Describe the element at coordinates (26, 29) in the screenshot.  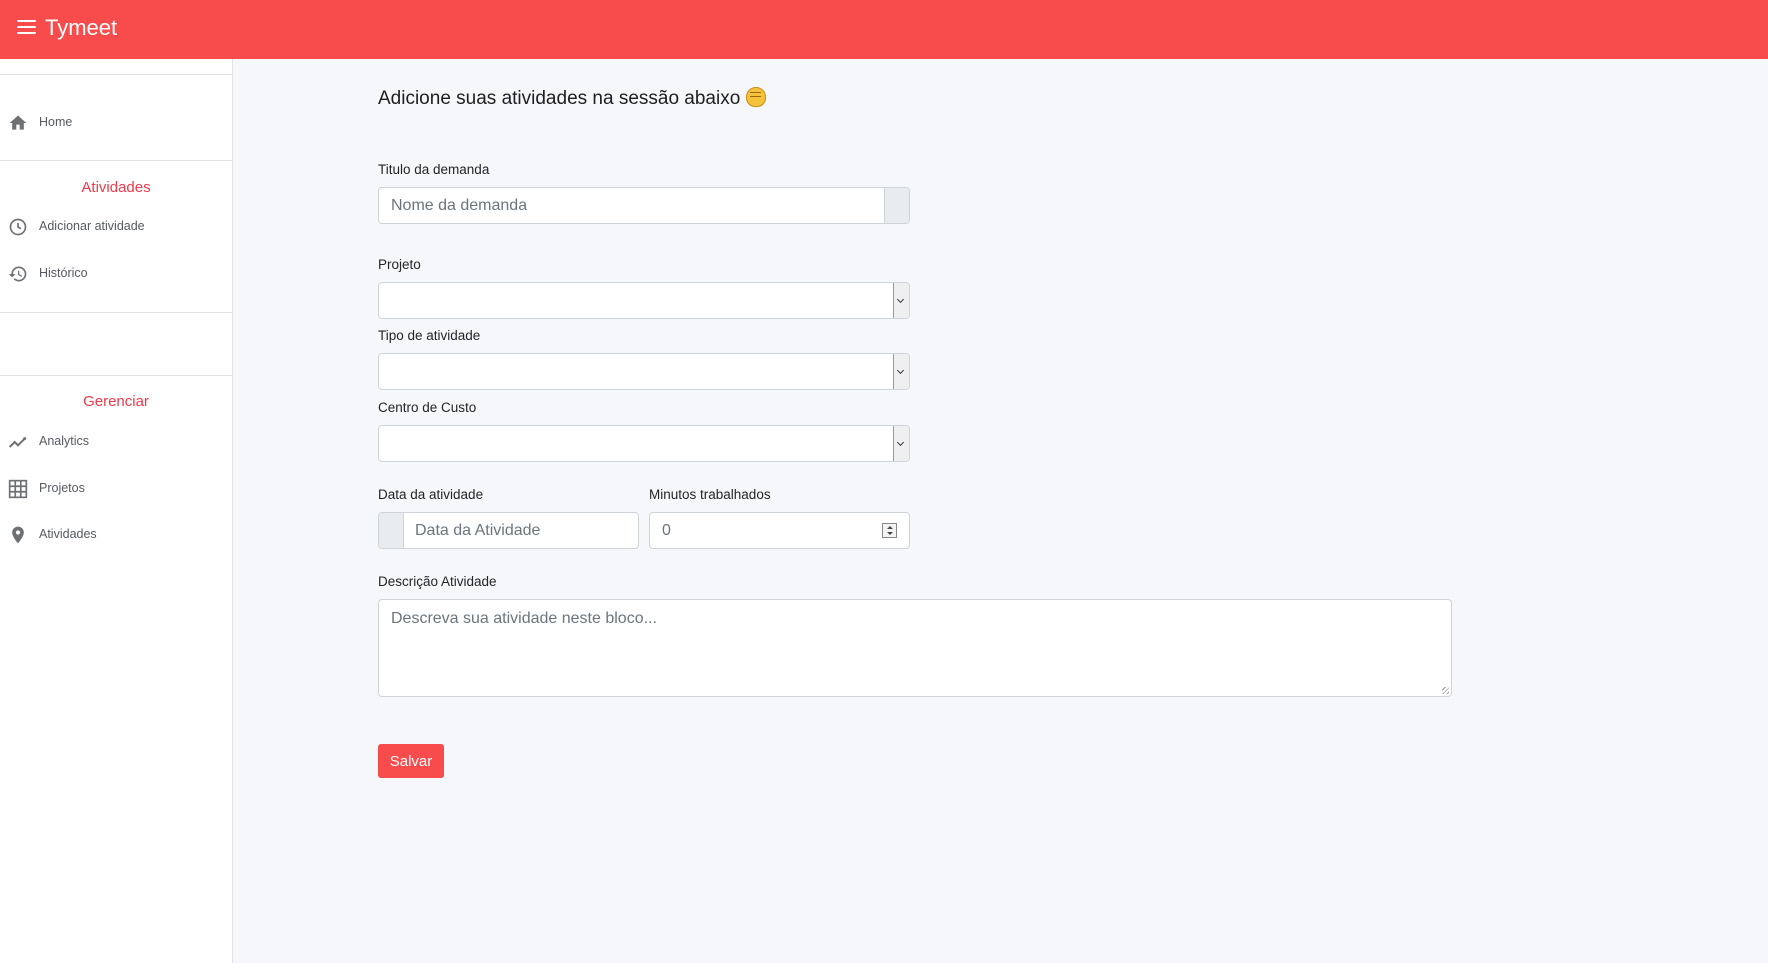
I see `hamburger-menu-icon` at that location.